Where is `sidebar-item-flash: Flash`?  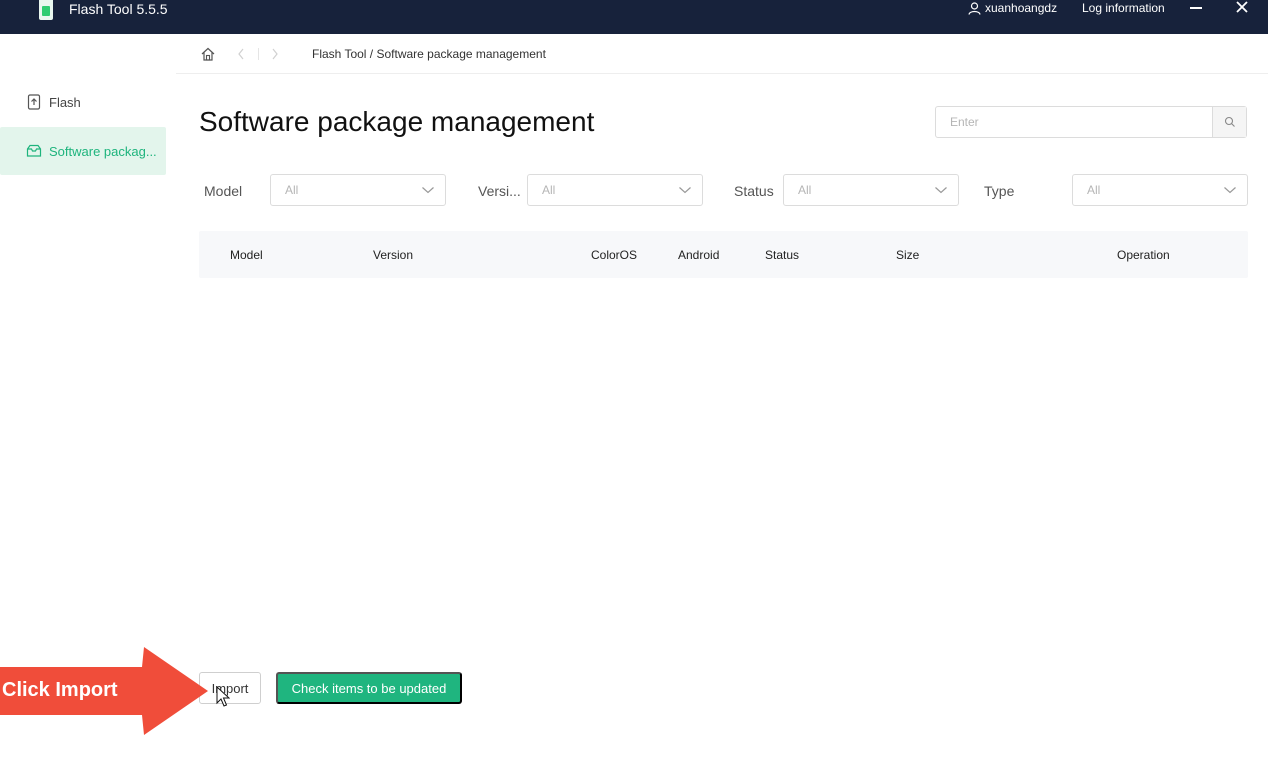 sidebar-item-flash: Flash is located at coordinates (83, 102).